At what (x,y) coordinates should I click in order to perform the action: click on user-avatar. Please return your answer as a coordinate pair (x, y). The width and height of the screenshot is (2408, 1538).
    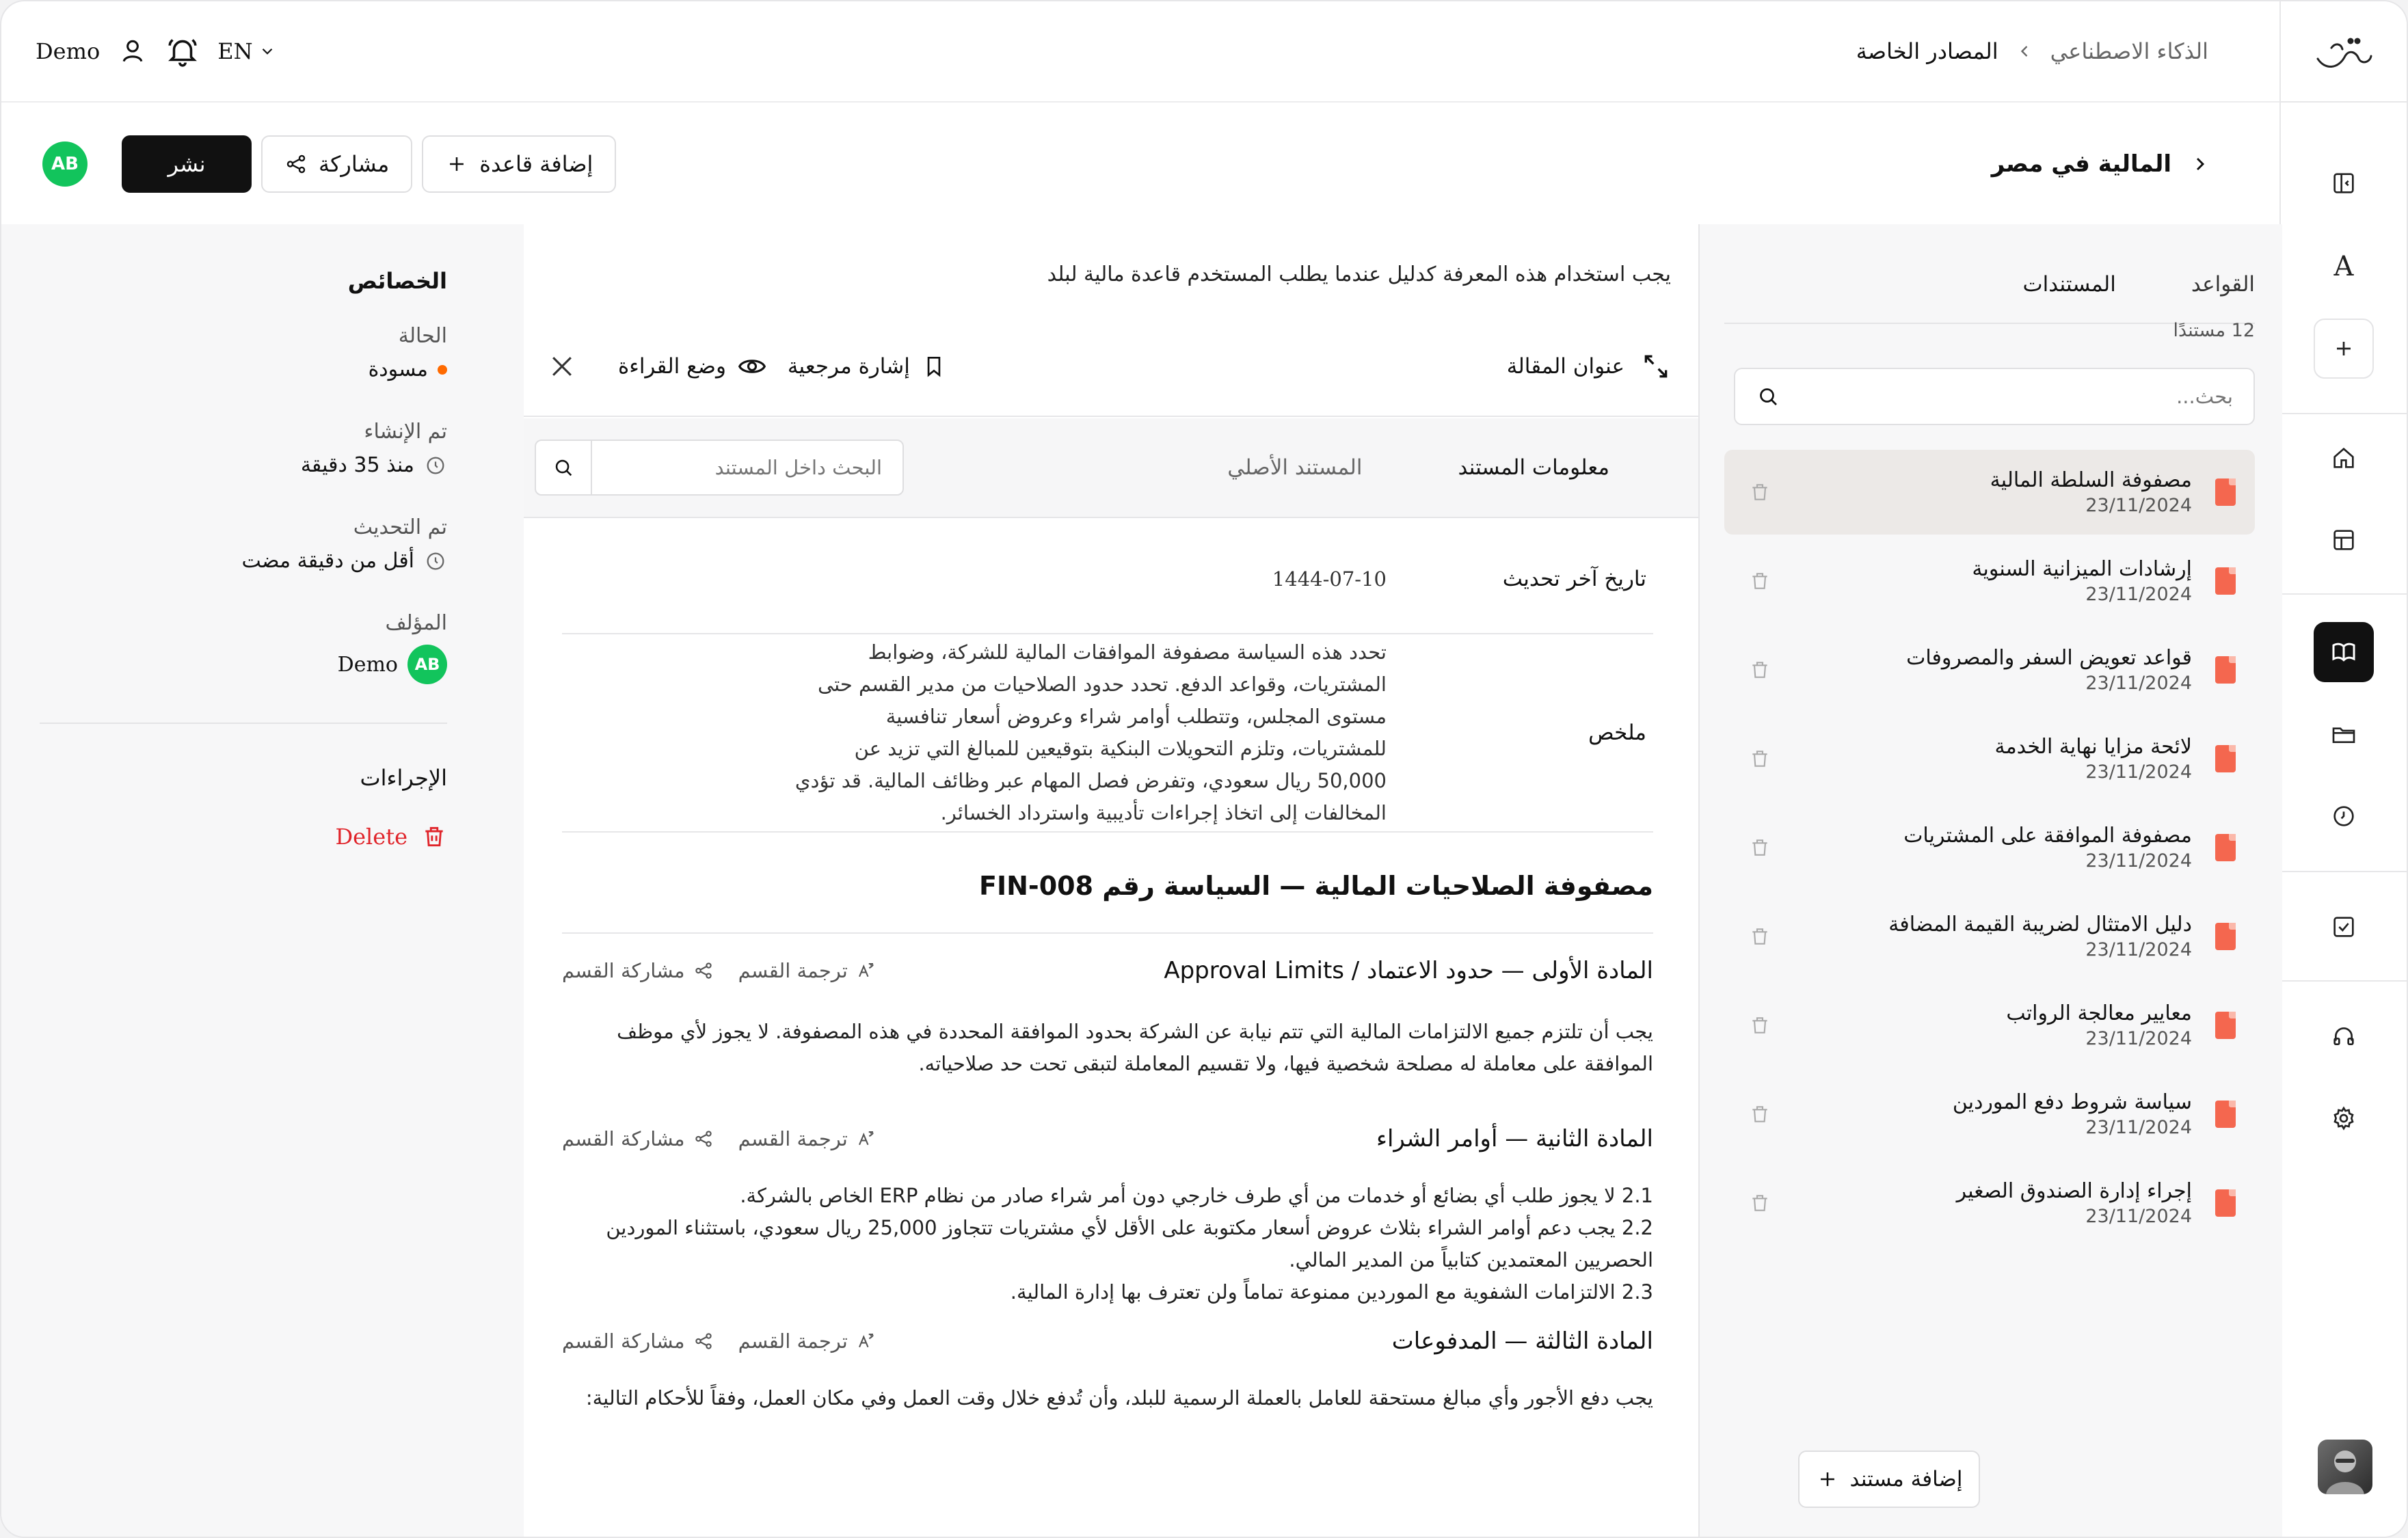
    Looking at the image, I should click on (2345, 1467).